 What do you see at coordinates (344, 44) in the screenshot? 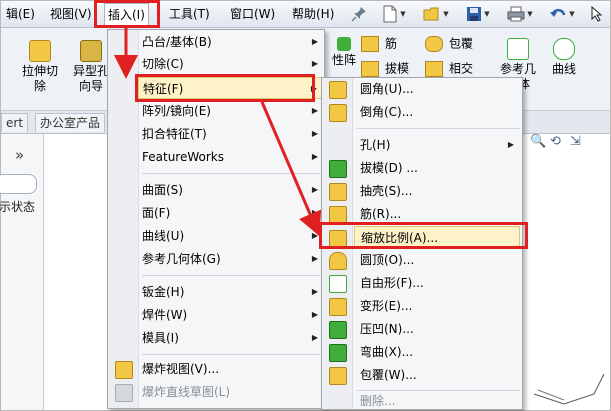
I see `linear-pattern-icon` at bounding box center [344, 44].